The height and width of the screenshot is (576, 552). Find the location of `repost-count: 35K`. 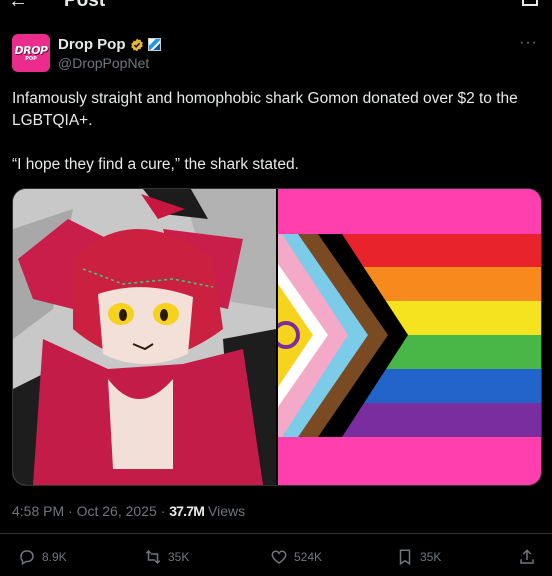

repost-count: 35K is located at coordinates (179, 557).